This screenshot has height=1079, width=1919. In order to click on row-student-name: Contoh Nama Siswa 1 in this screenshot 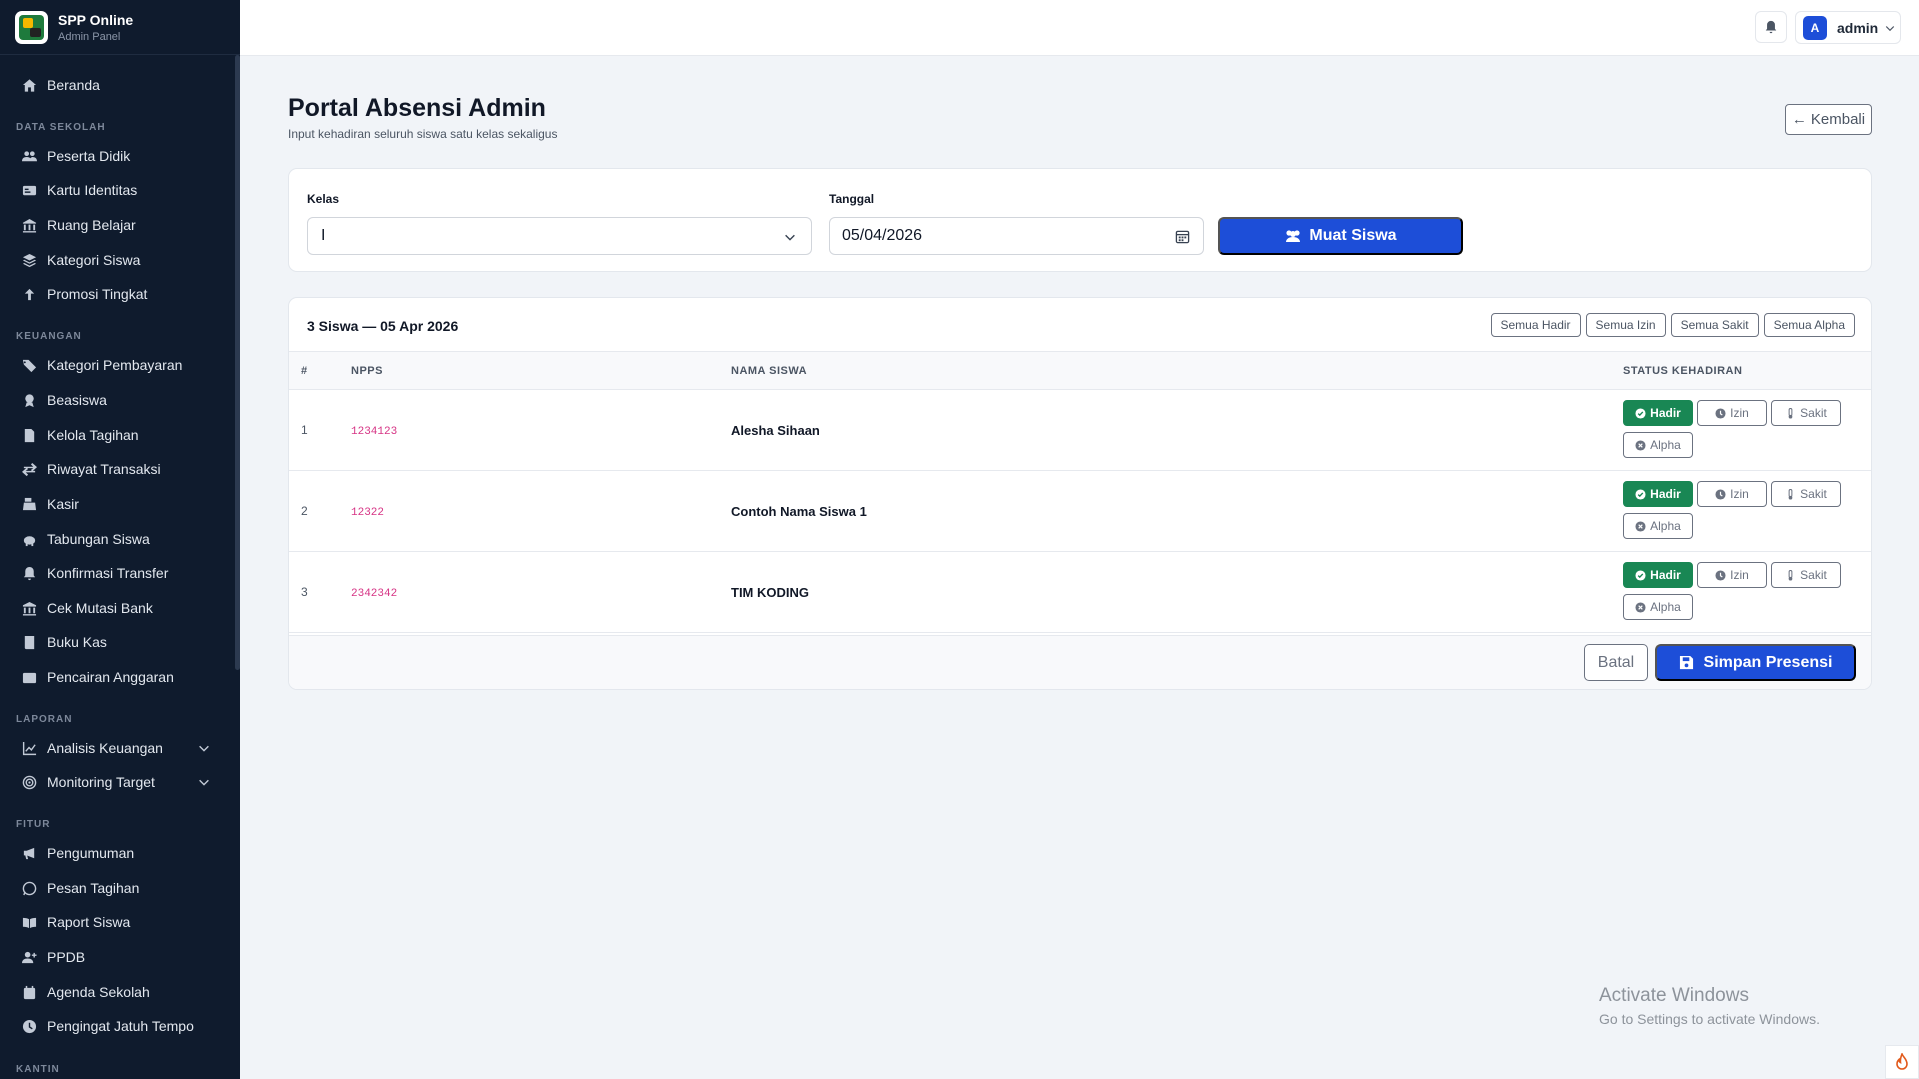, I will do `click(799, 511)`.